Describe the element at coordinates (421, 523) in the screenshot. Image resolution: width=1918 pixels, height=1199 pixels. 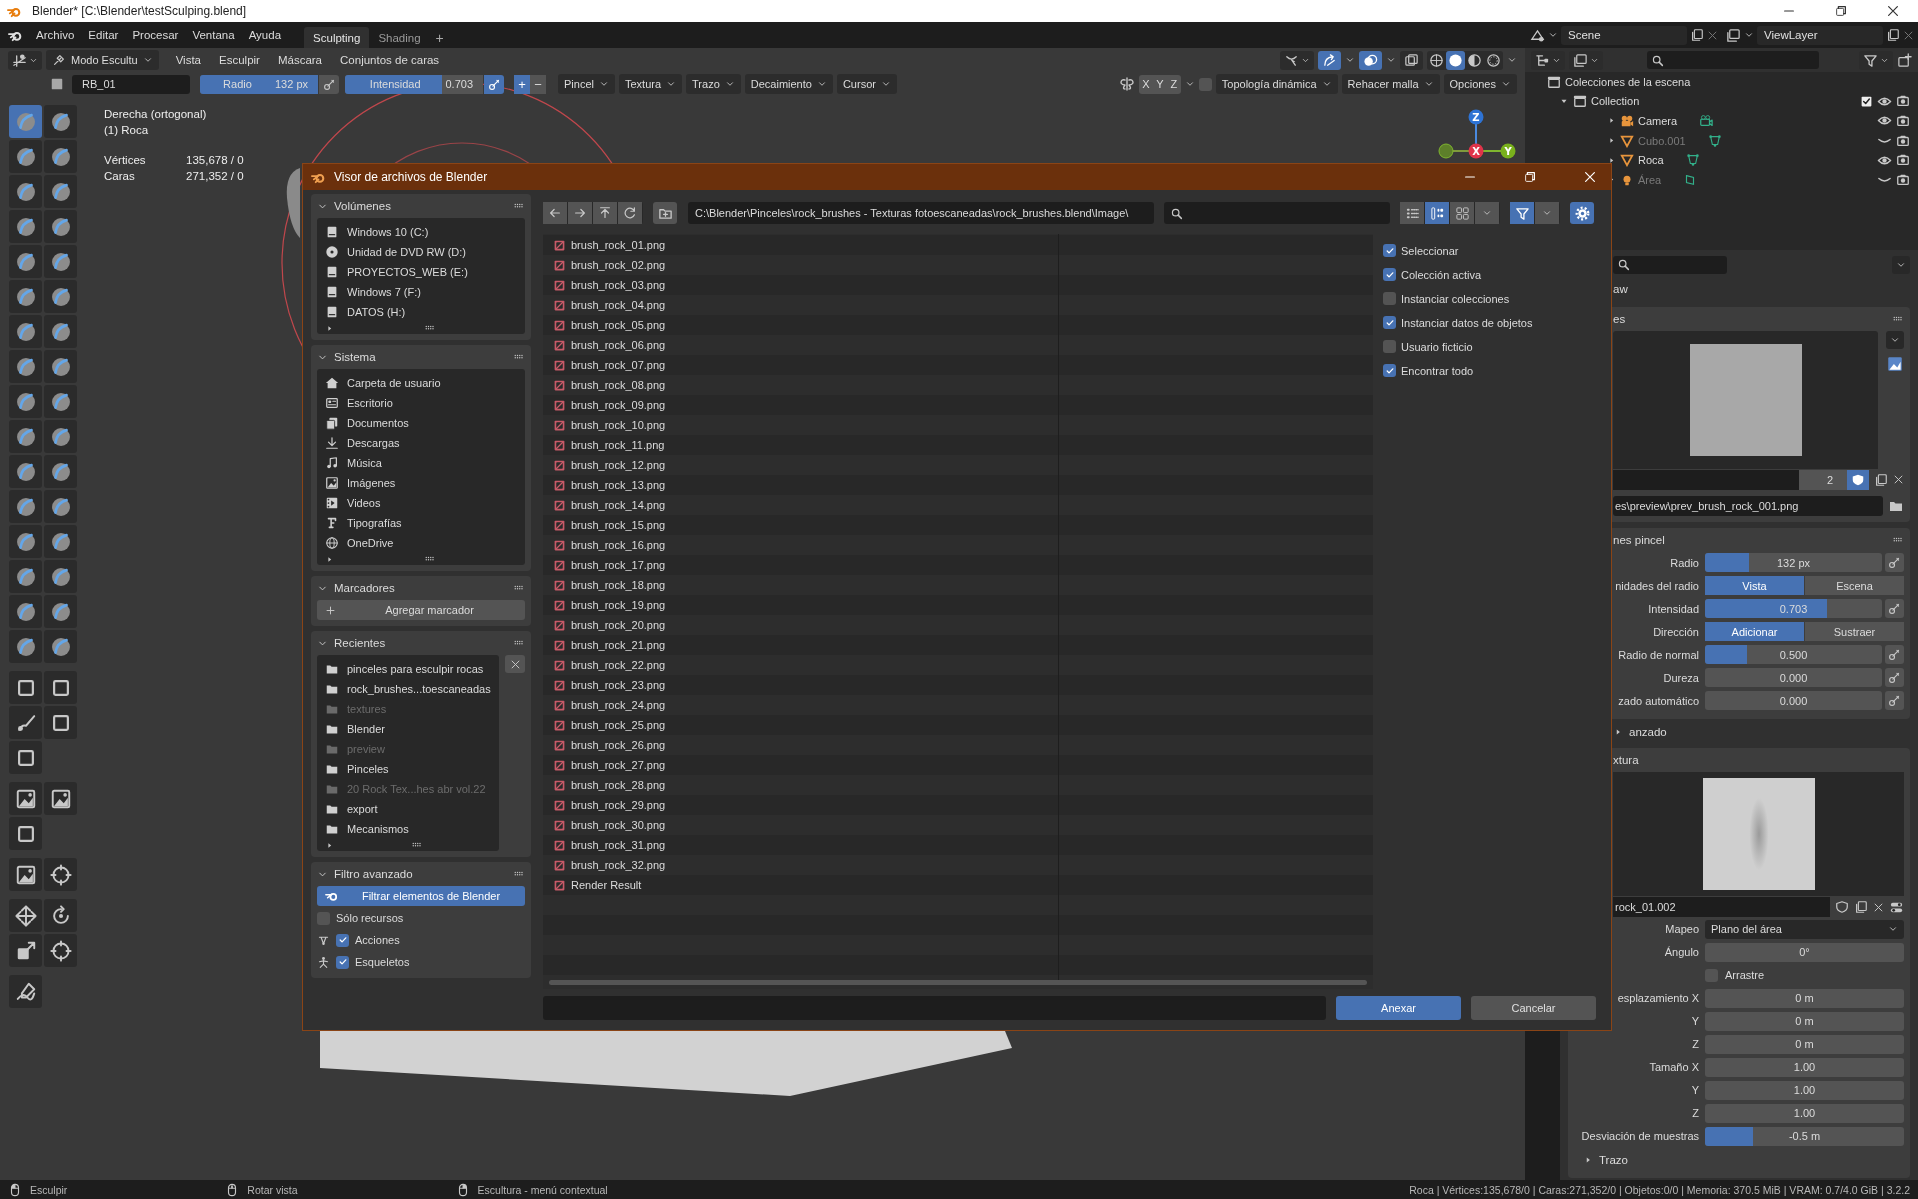
I see `bookmark-item: Tipografías` at that location.